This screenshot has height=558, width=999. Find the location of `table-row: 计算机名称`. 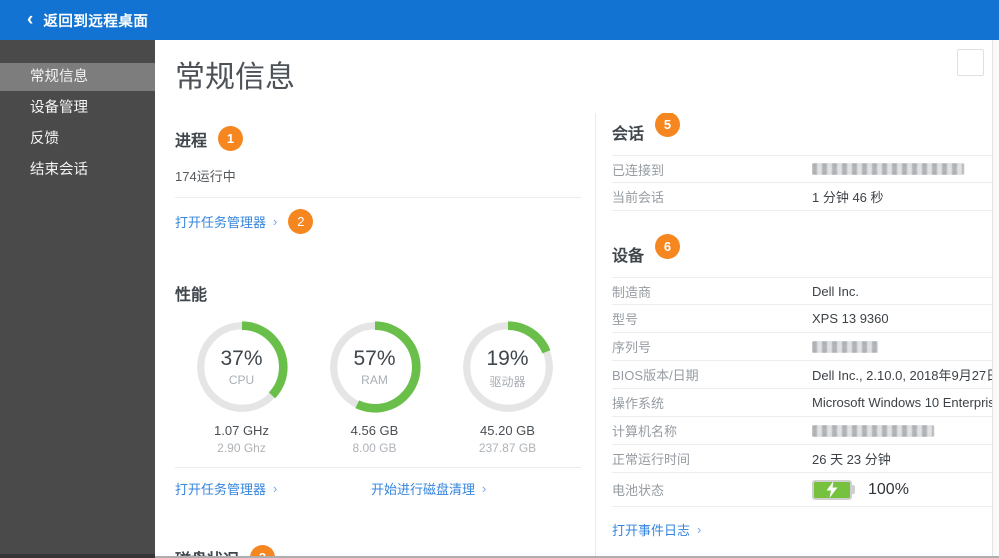

table-row: 计算机名称 is located at coordinates (805, 431).